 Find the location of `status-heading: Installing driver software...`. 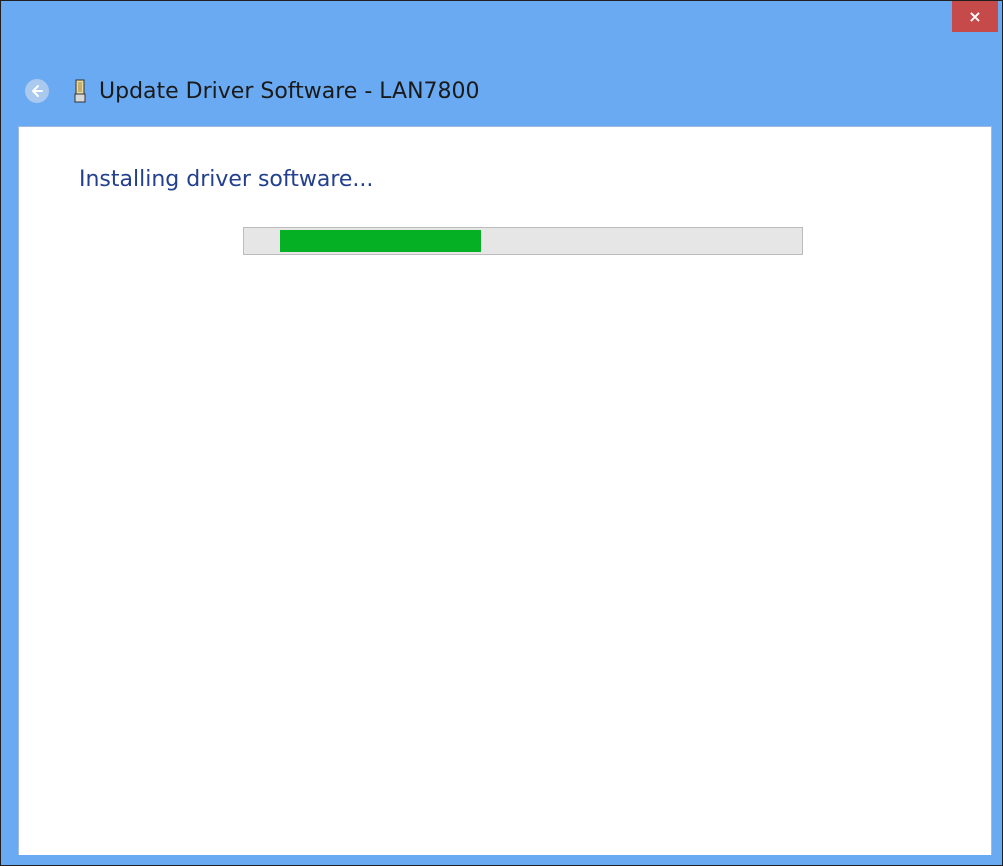

status-heading: Installing driver software... is located at coordinates (226, 179).